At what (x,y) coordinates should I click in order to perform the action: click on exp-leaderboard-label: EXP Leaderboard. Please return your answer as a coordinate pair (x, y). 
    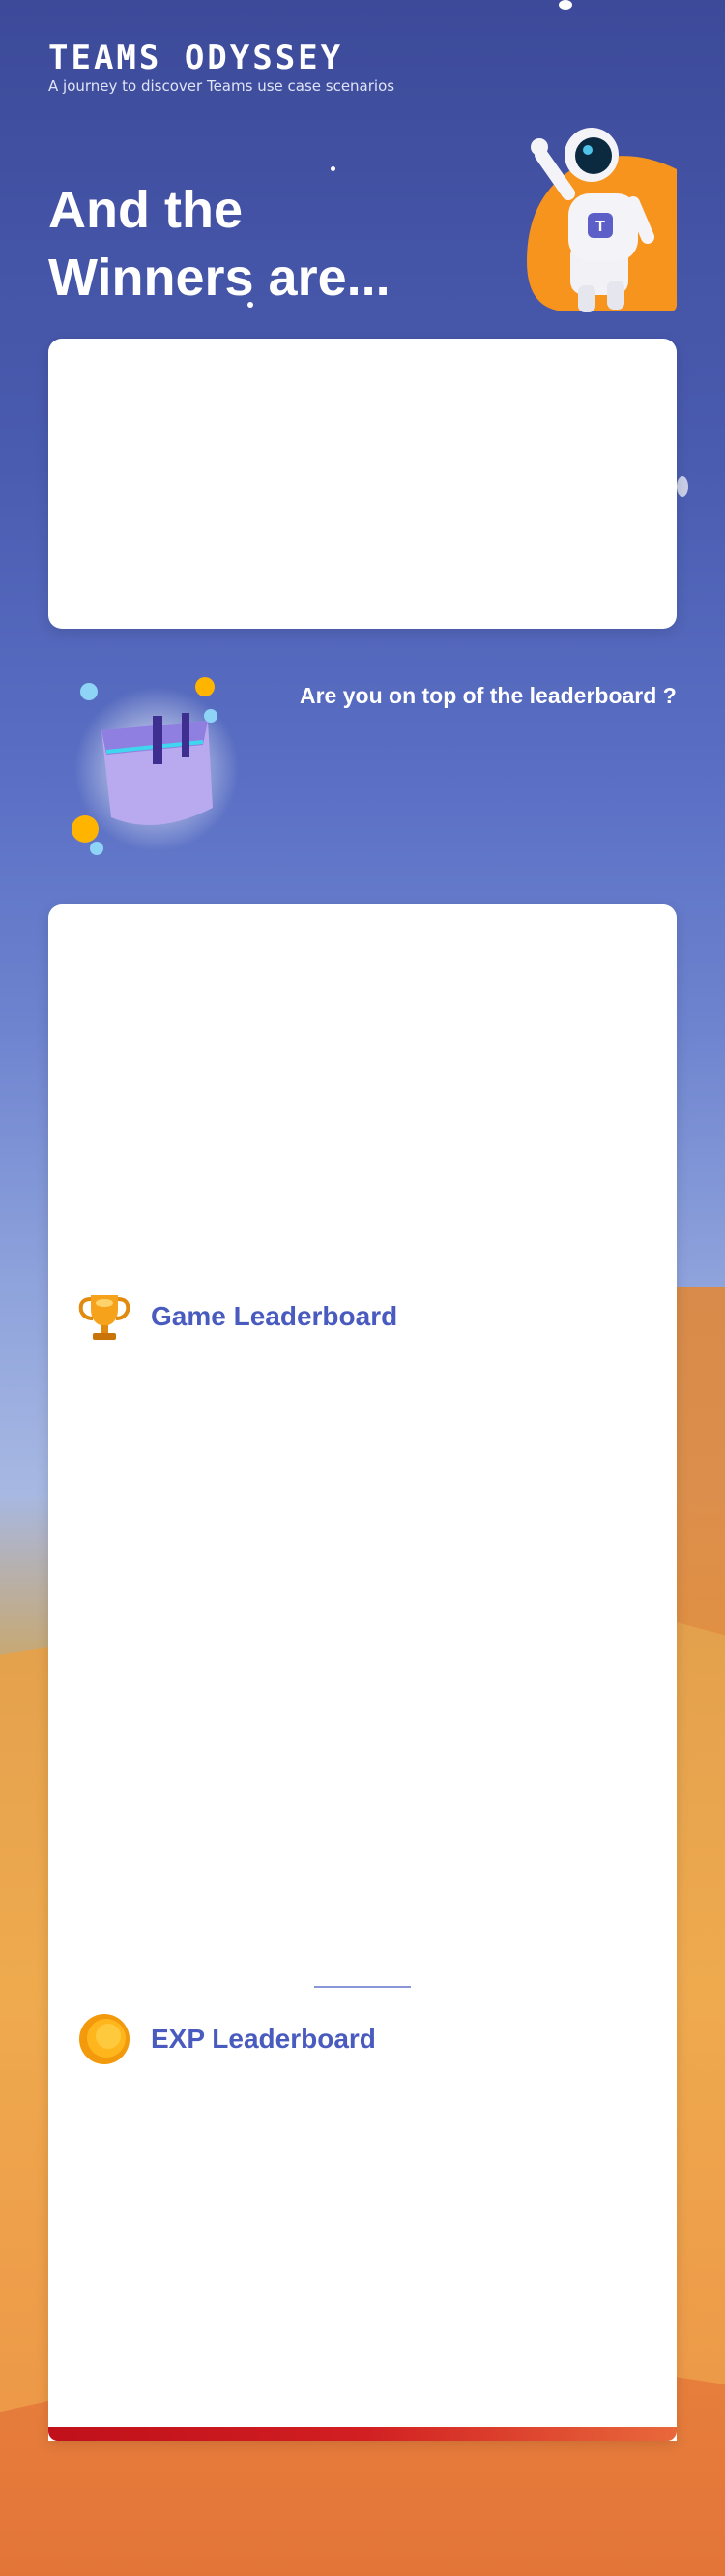
    Looking at the image, I should click on (263, 2039).